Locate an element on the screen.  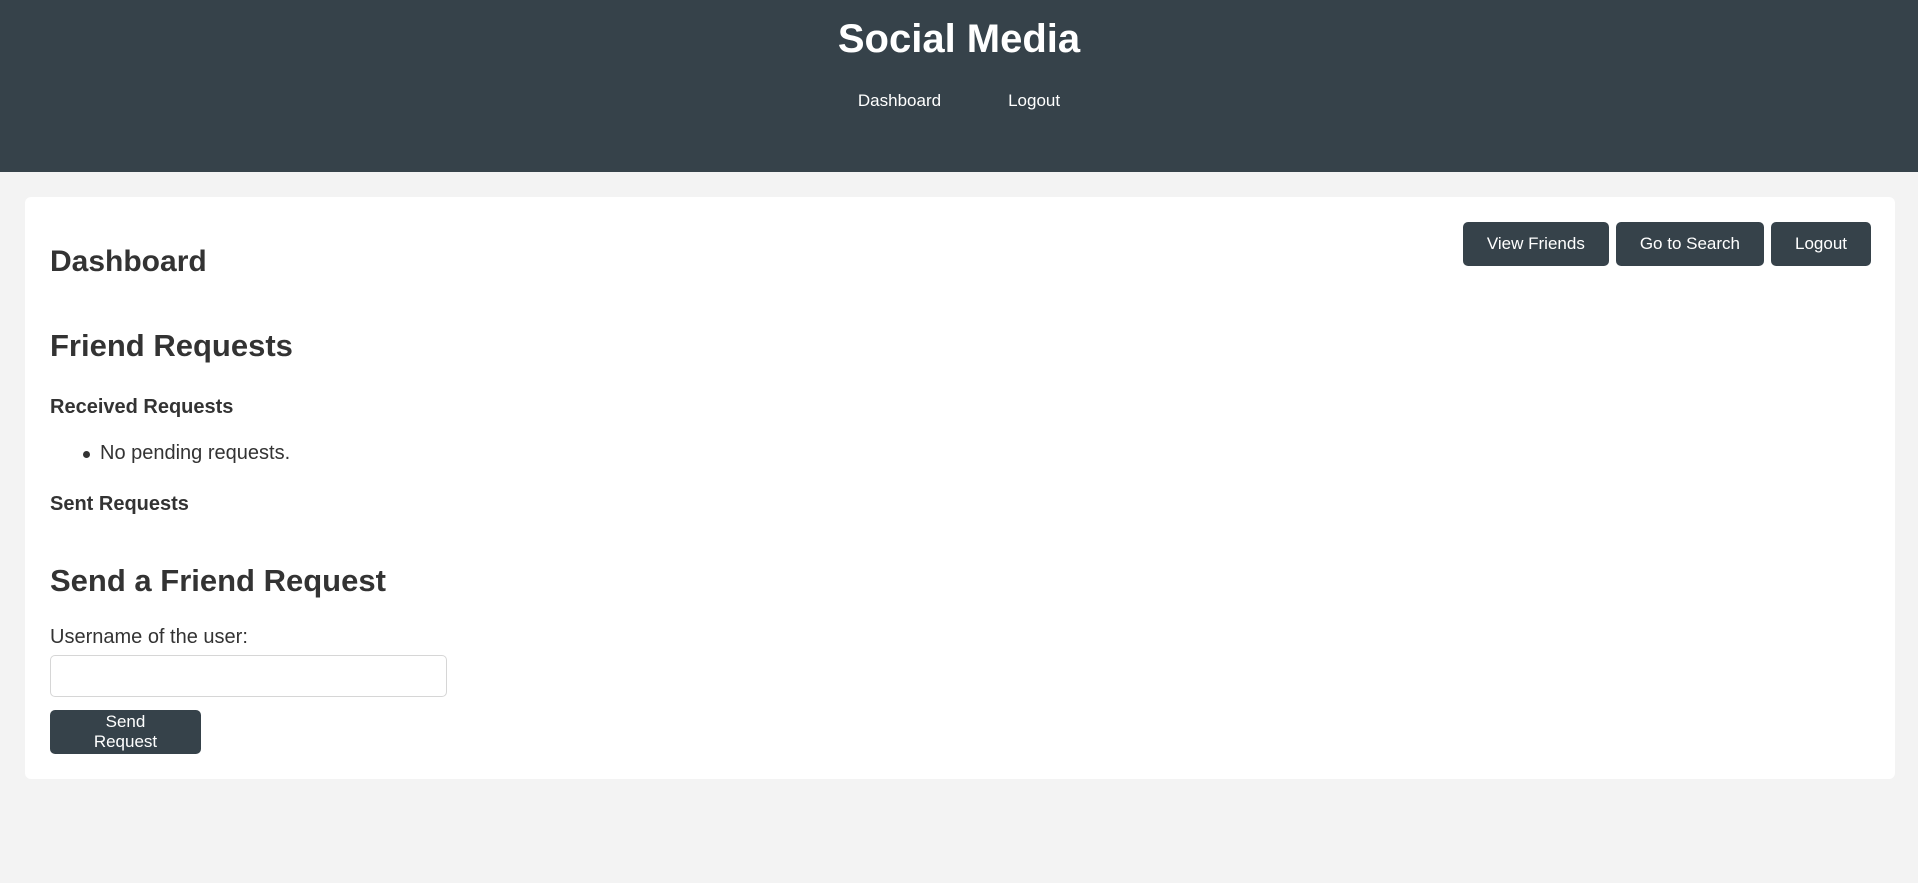
bullet-icon is located at coordinates (86, 454).